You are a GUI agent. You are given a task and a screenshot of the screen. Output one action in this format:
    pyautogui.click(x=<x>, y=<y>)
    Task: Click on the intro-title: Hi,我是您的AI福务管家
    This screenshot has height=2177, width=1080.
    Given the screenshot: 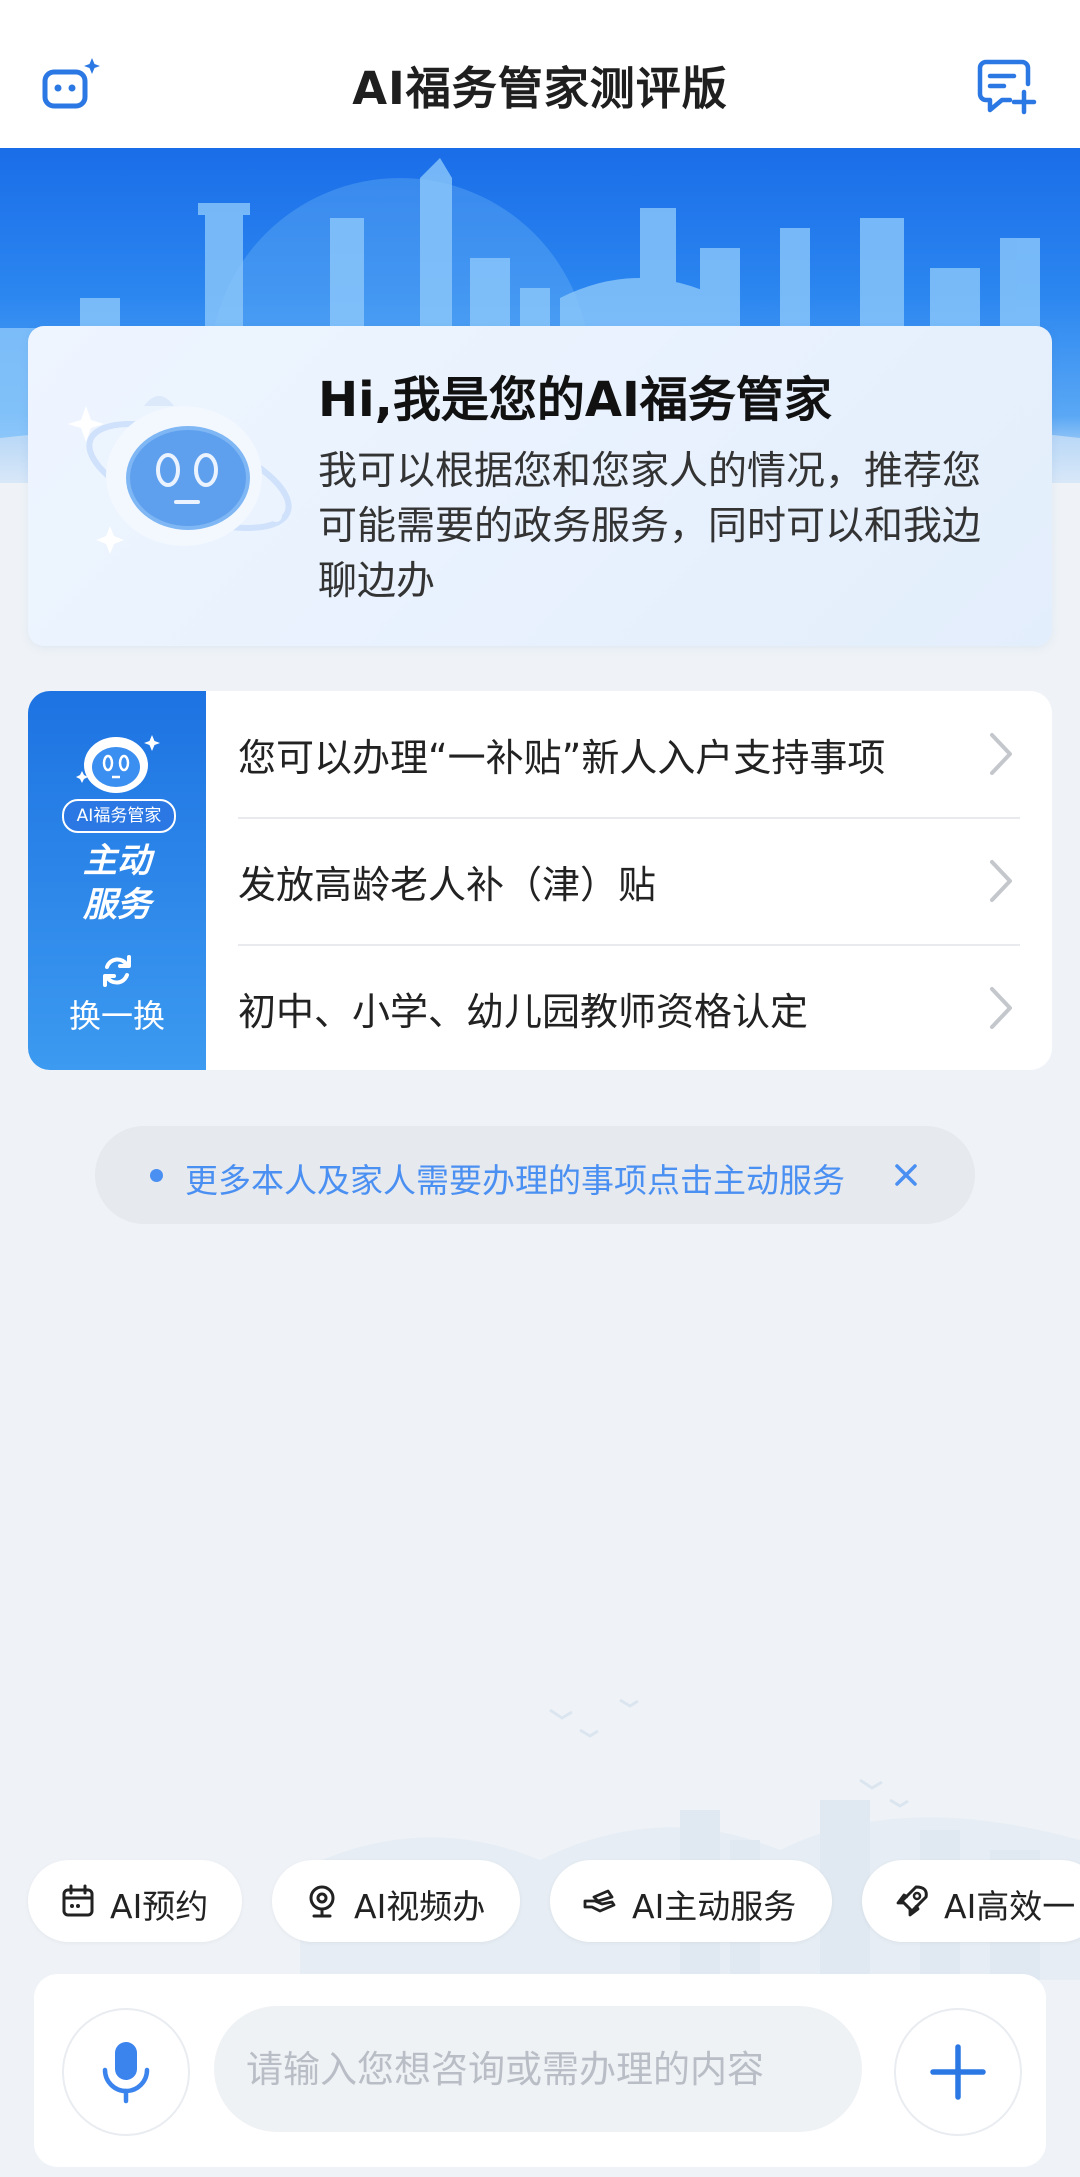 What is the action you would take?
    pyautogui.click(x=575, y=400)
    